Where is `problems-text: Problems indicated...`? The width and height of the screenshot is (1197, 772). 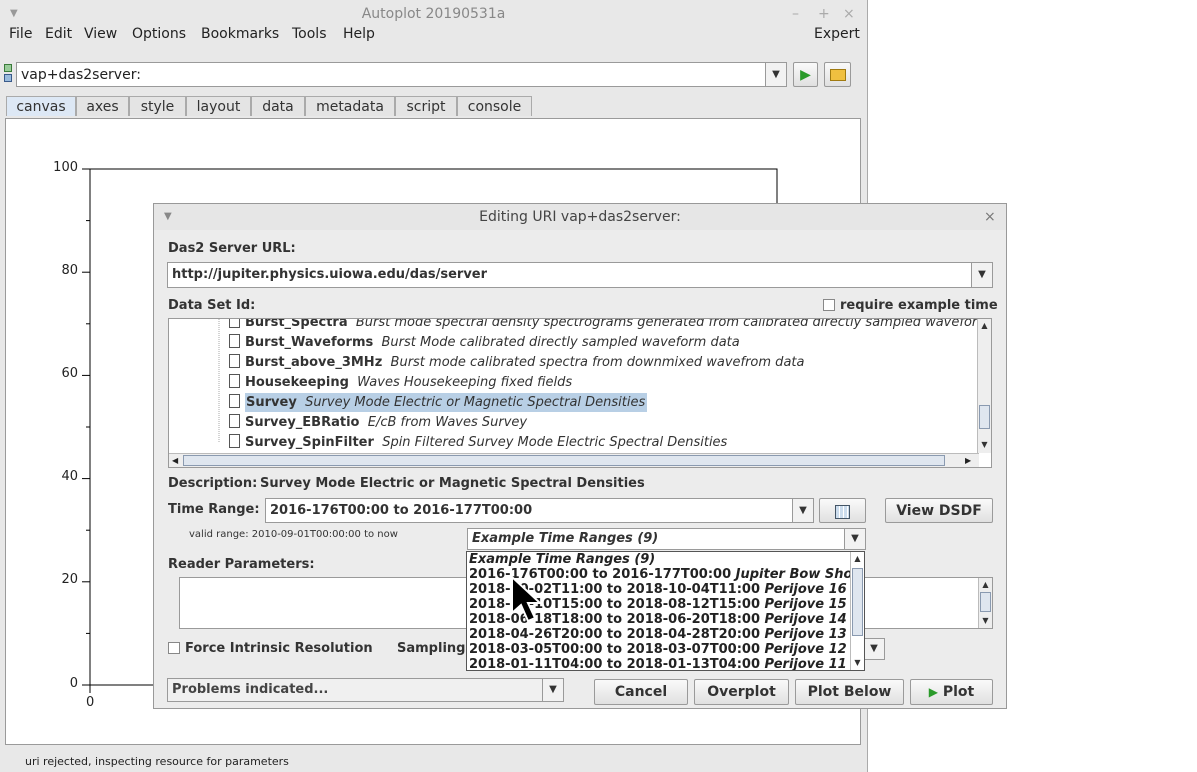
problems-text: Problems indicated... is located at coordinates (250, 689).